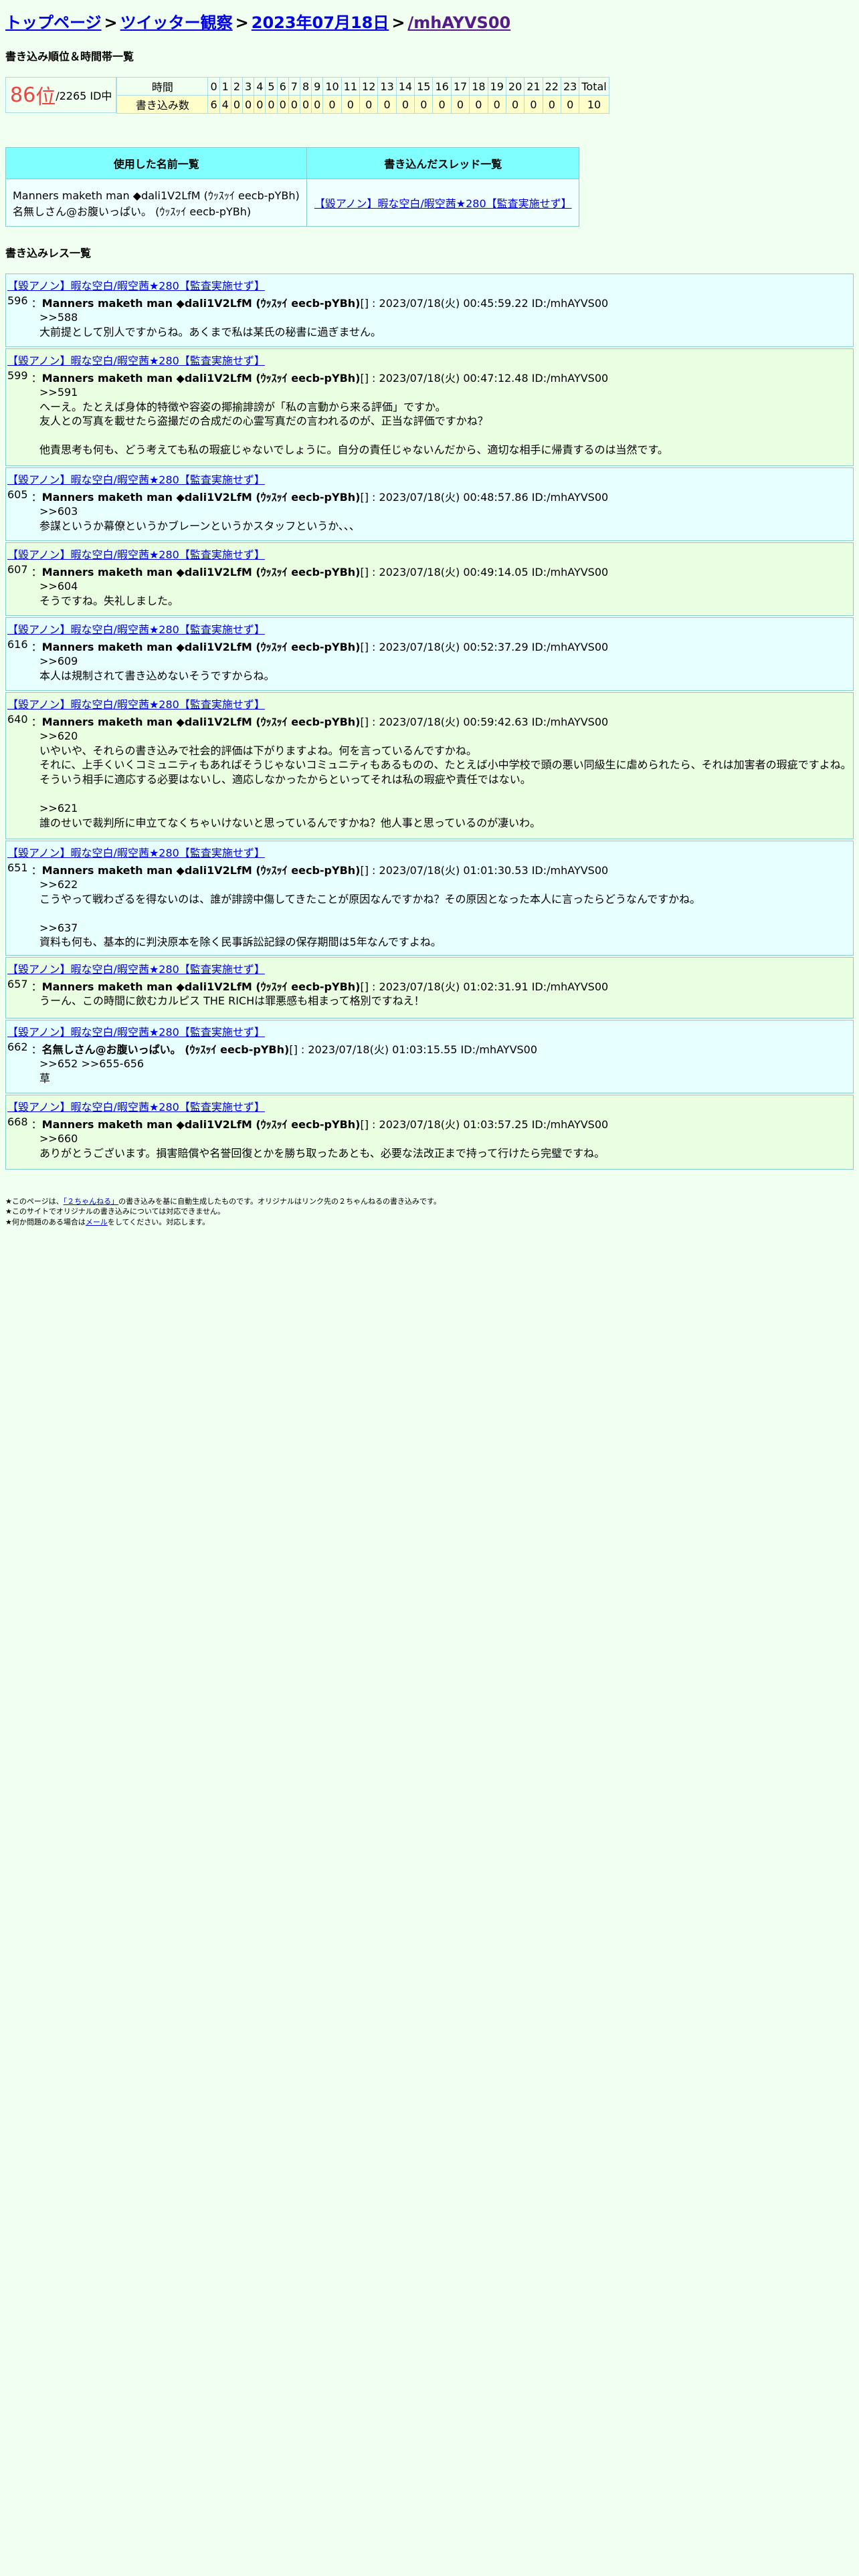  I want to click on breadcrumb-id-link: /mhAYVS00, so click(459, 22).